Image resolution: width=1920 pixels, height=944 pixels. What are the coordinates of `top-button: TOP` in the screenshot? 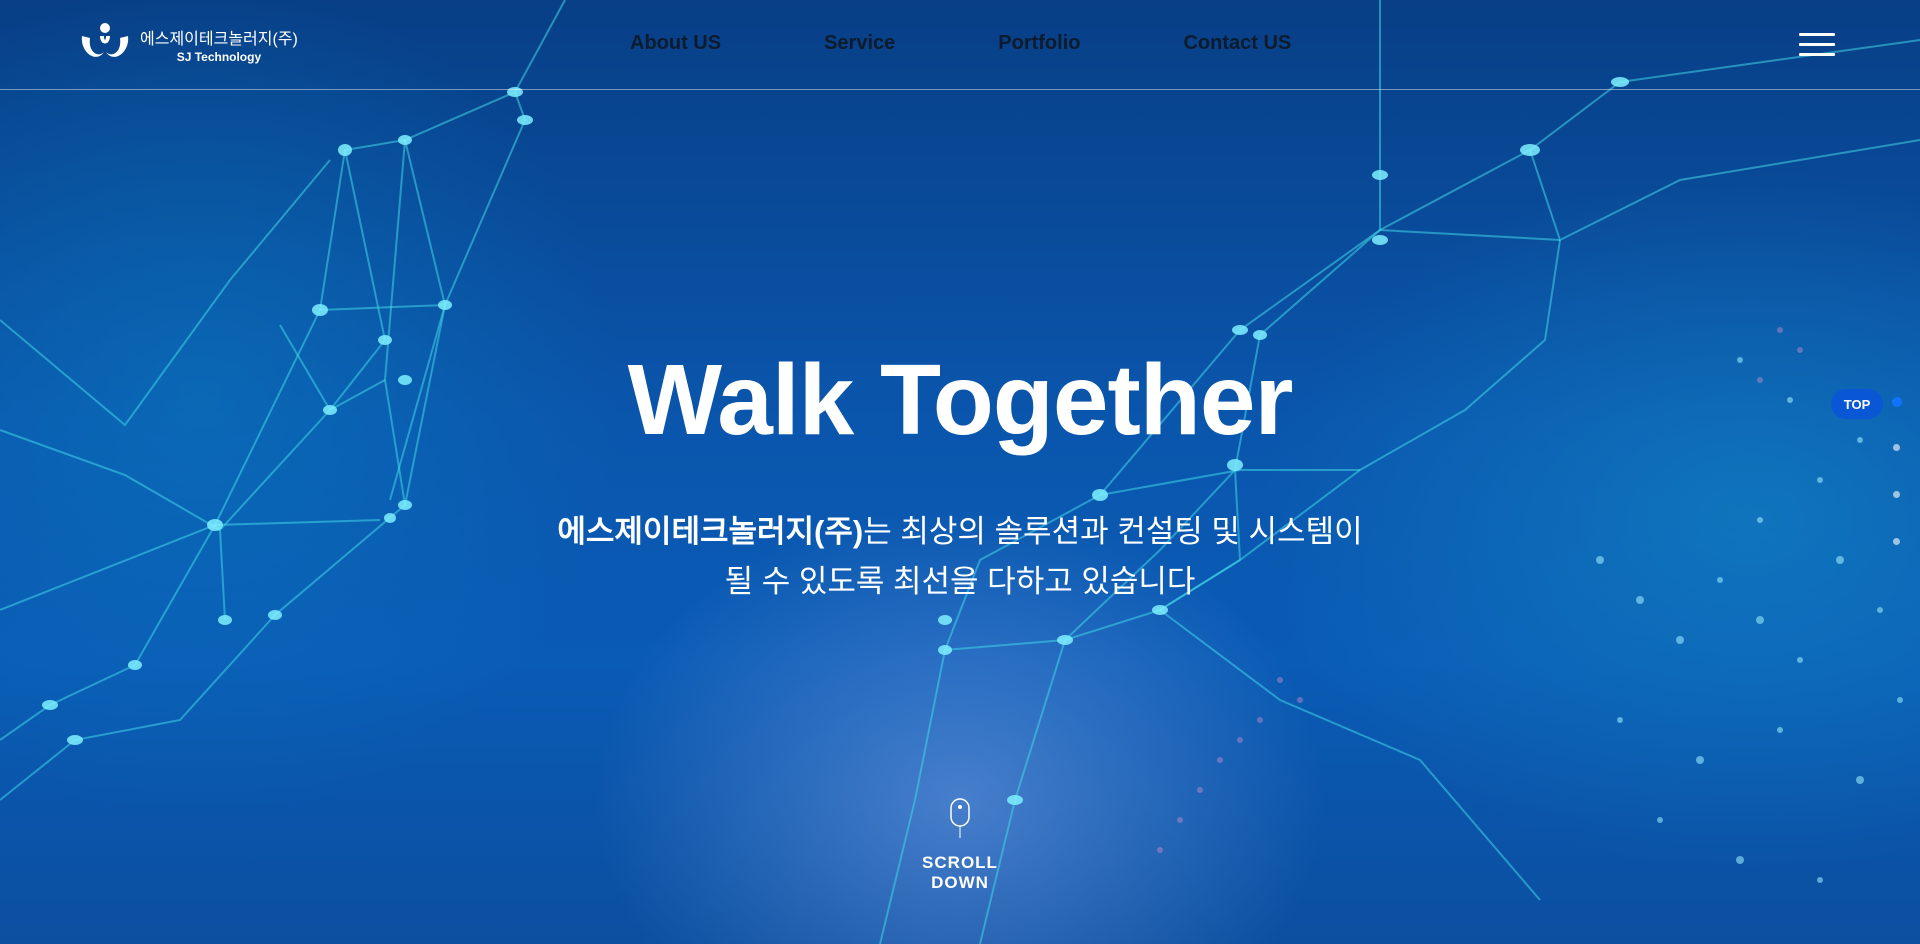 It's located at (1857, 404).